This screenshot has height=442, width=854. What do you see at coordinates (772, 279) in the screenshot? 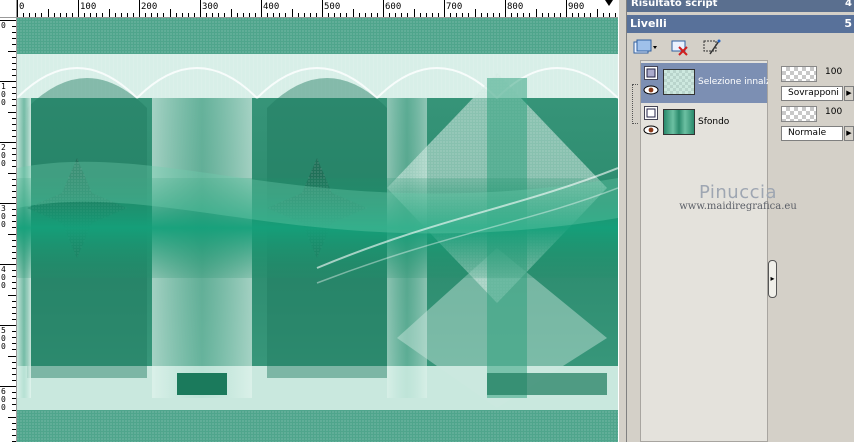
I see `collapse-panel-handle: ▸` at bounding box center [772, 279].